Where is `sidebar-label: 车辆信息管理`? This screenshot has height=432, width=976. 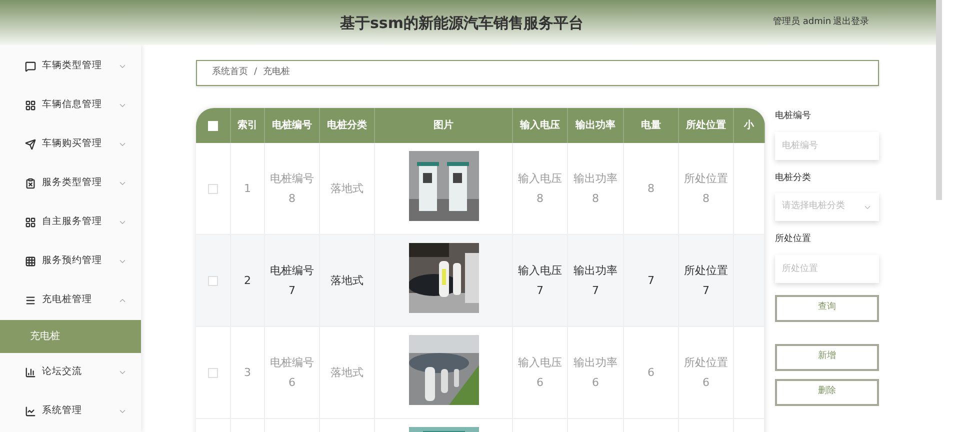 sidebar-label: 车辆信息管理 is located at coordinates (72, 105).